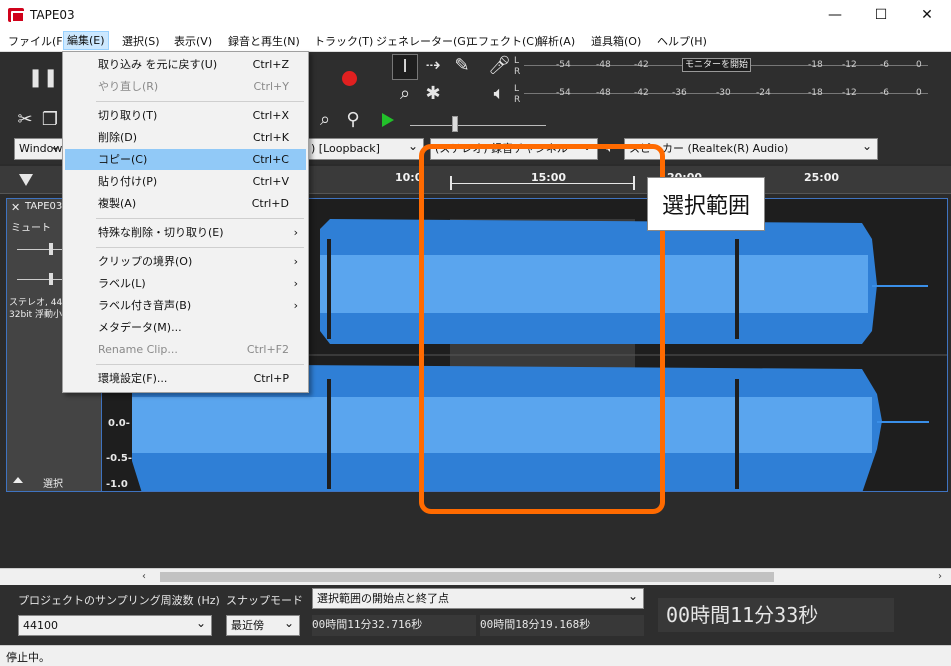 The height and width of the screenshot is (666, 951). I want to click on gain-slider-thumb, so click(51, 249).